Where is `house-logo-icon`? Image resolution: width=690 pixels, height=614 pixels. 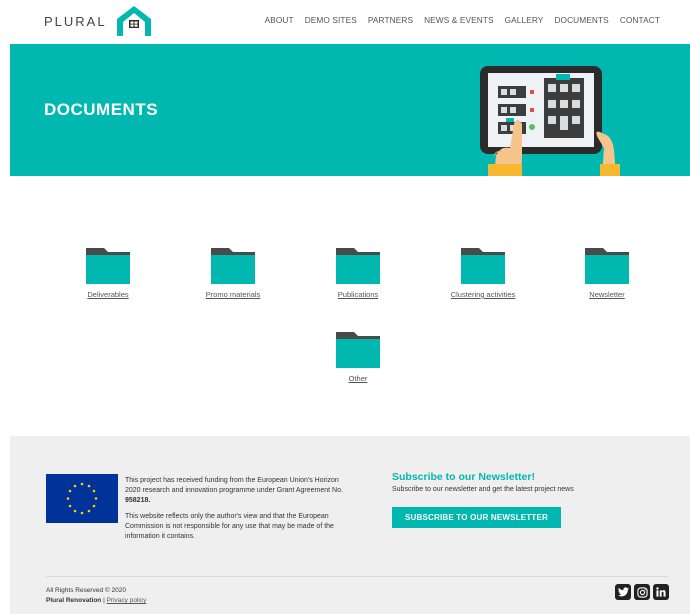
house-logo-icon is located at coordinates (133, 21).